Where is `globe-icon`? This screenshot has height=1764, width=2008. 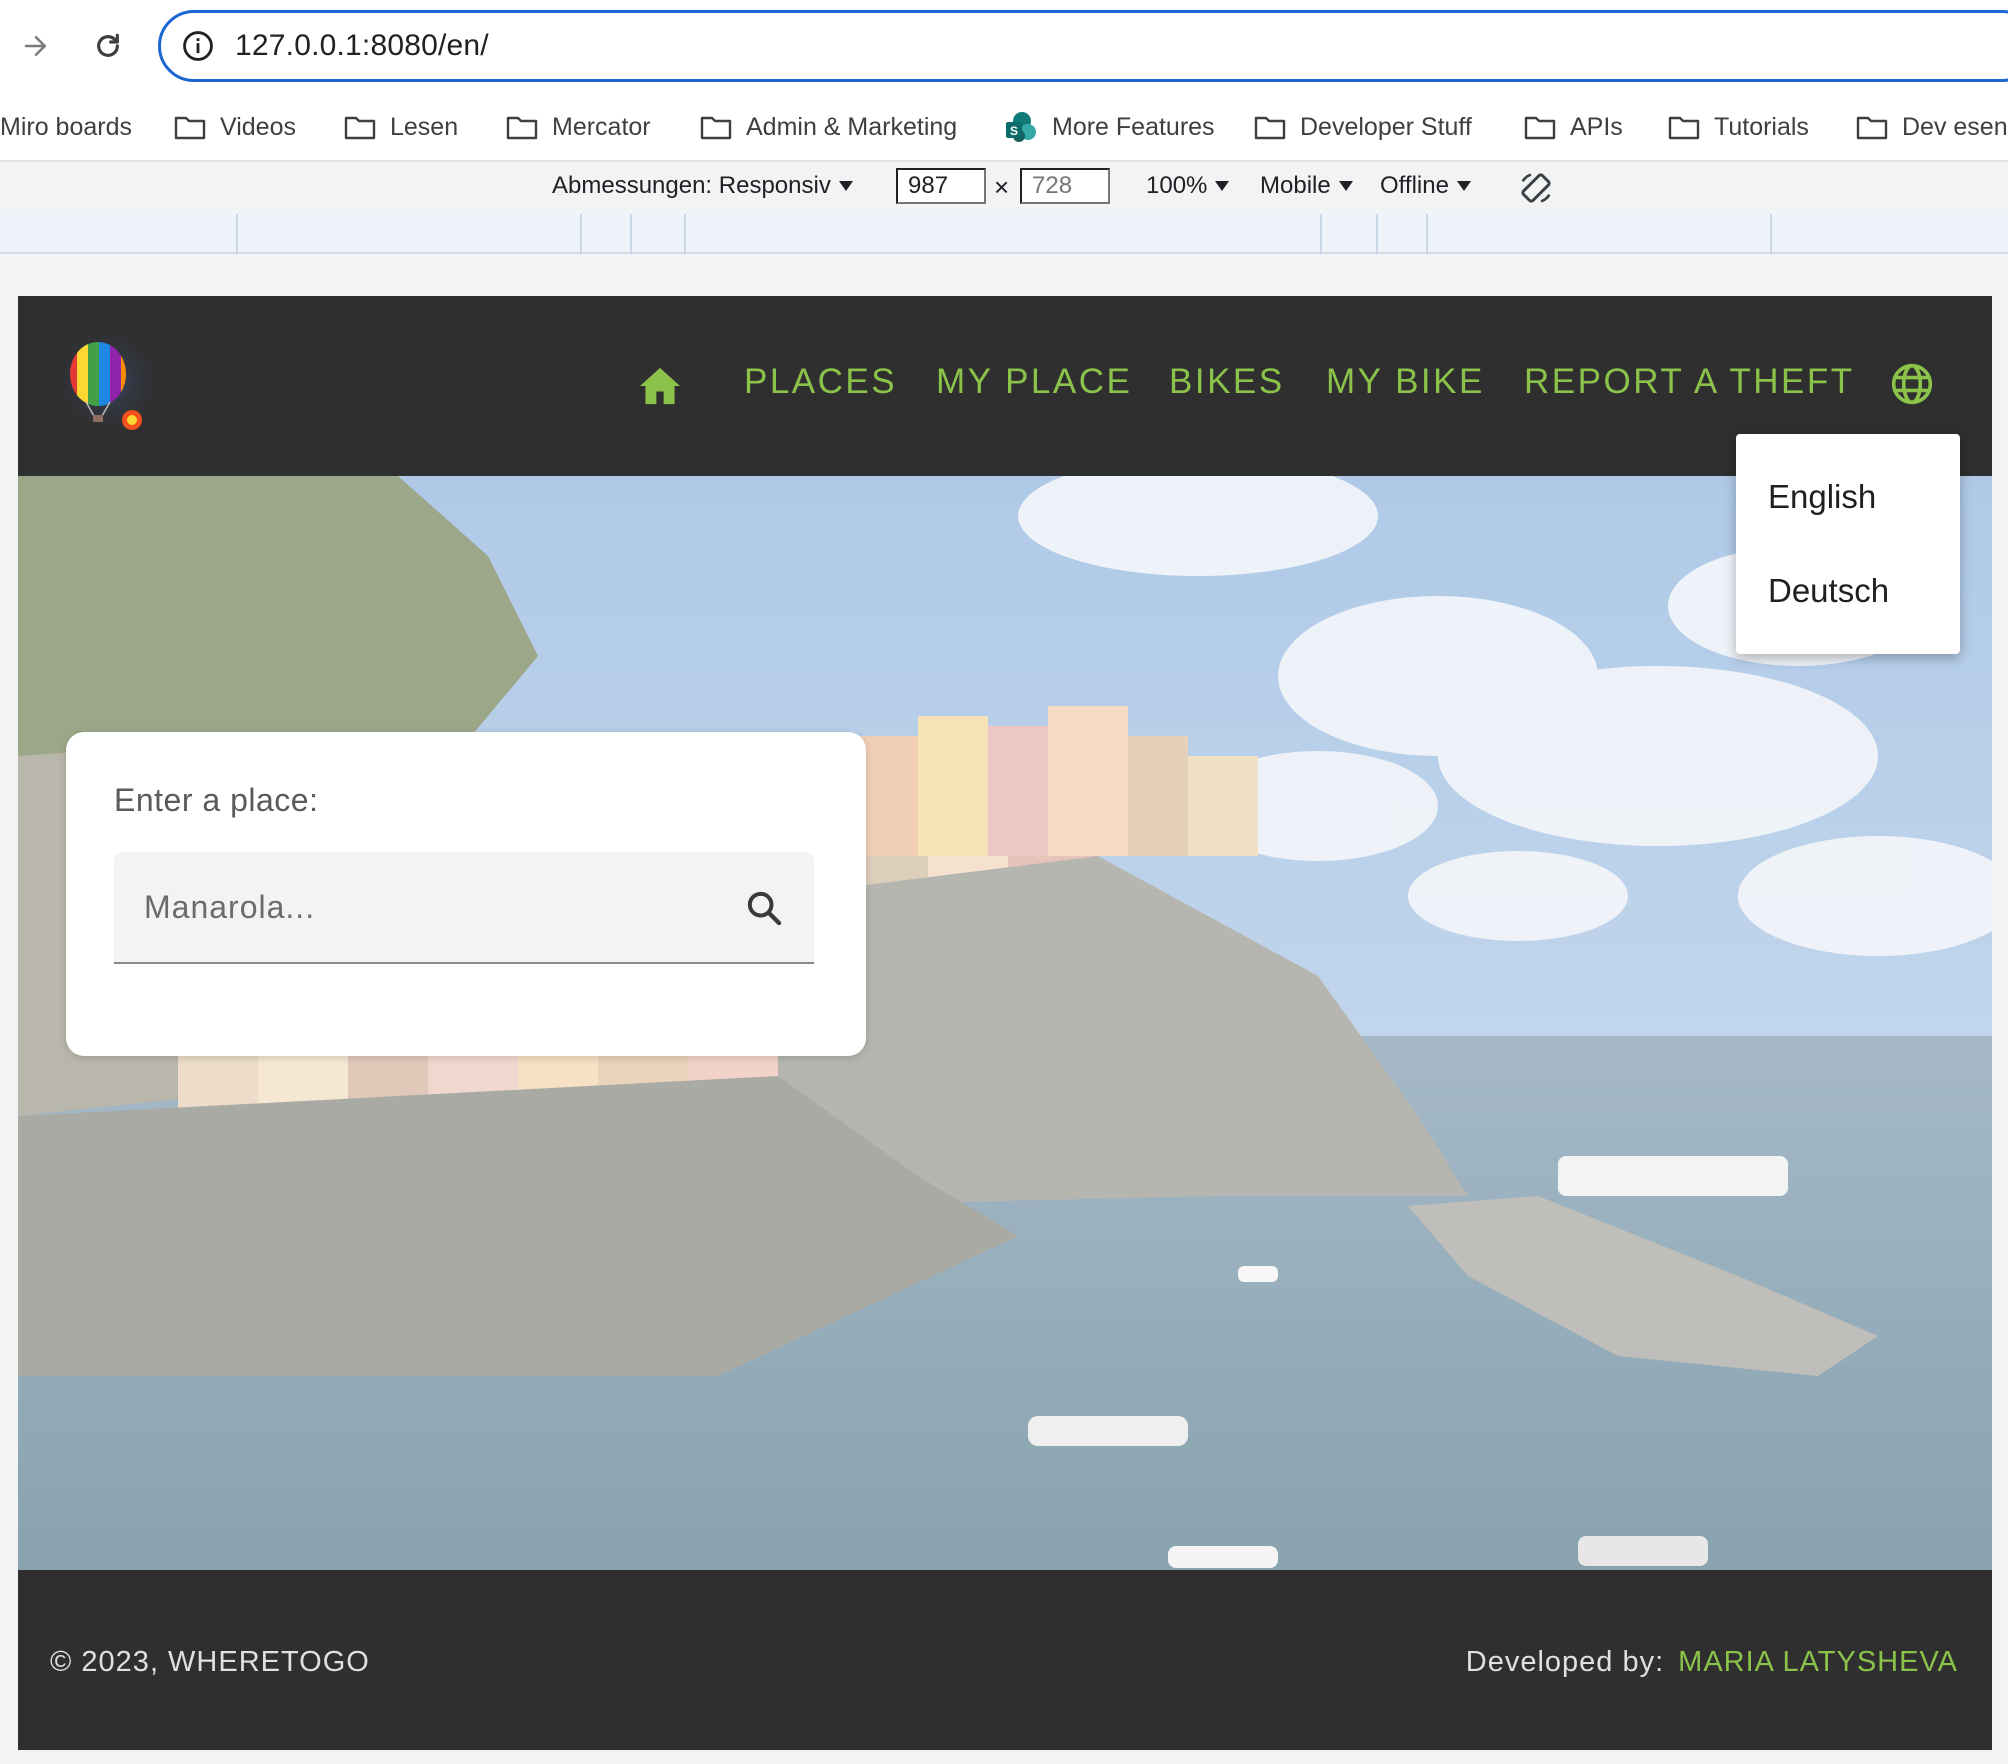
globe-icon is located at coordinates (1912, 384).